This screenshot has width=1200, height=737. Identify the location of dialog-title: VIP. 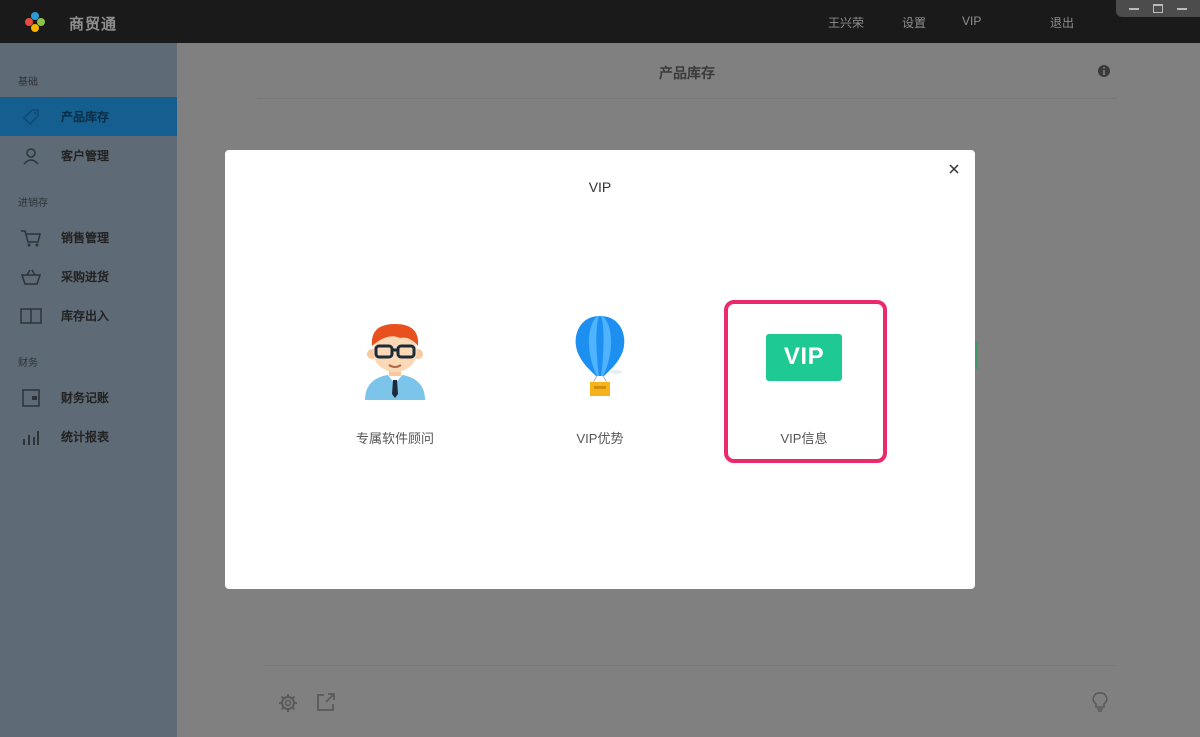
(600, 187).